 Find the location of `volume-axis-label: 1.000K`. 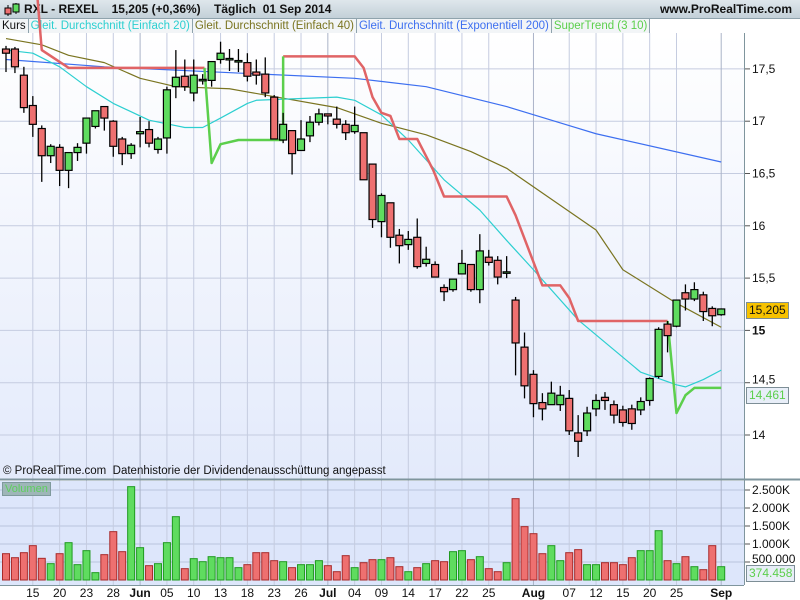

volume-axis-label: 1.000K is located at coordinates (771, 544).